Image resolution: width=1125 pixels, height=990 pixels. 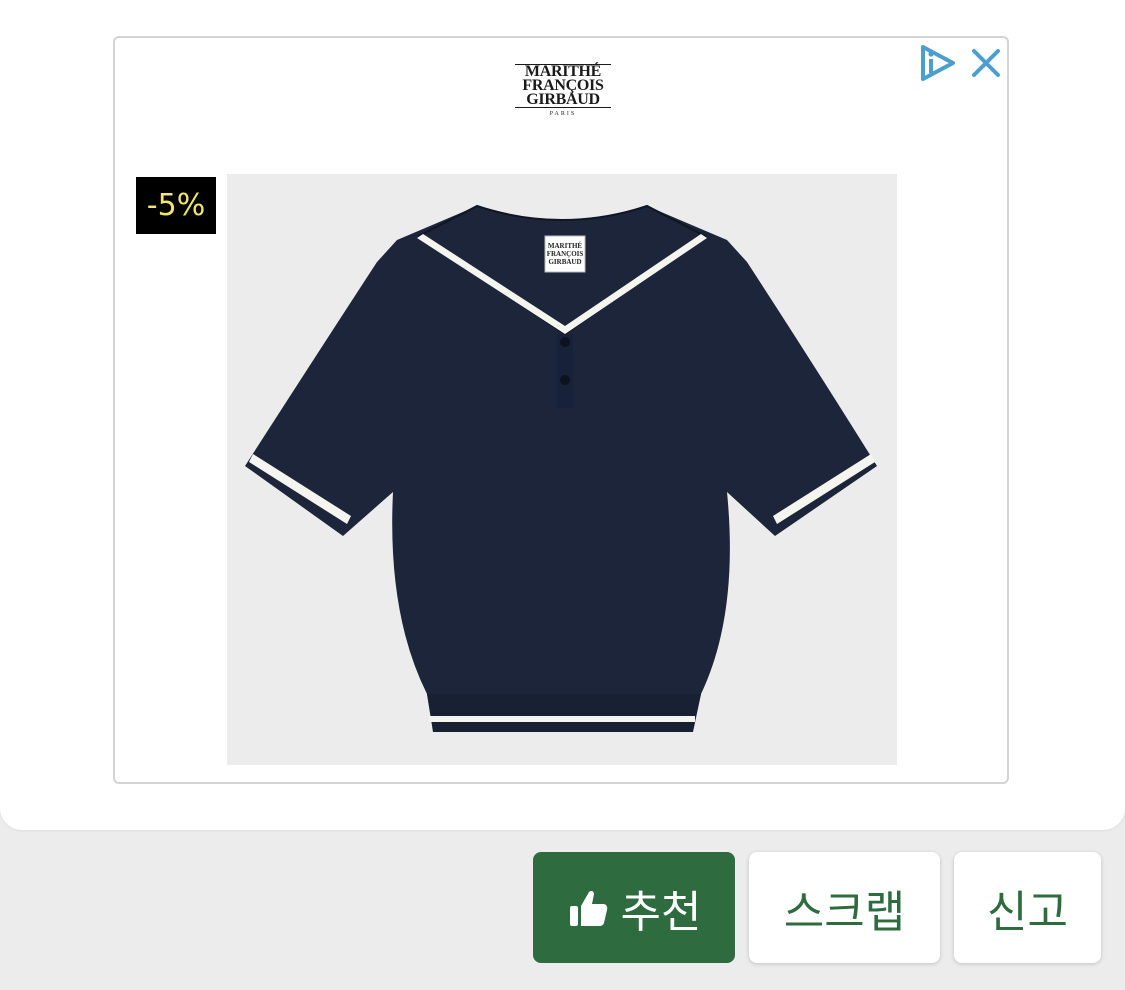 I want to click on brand-logo: MARITHÉ FRANÇOIS GIRBAUD PARIS, so click(x=563, y=97).